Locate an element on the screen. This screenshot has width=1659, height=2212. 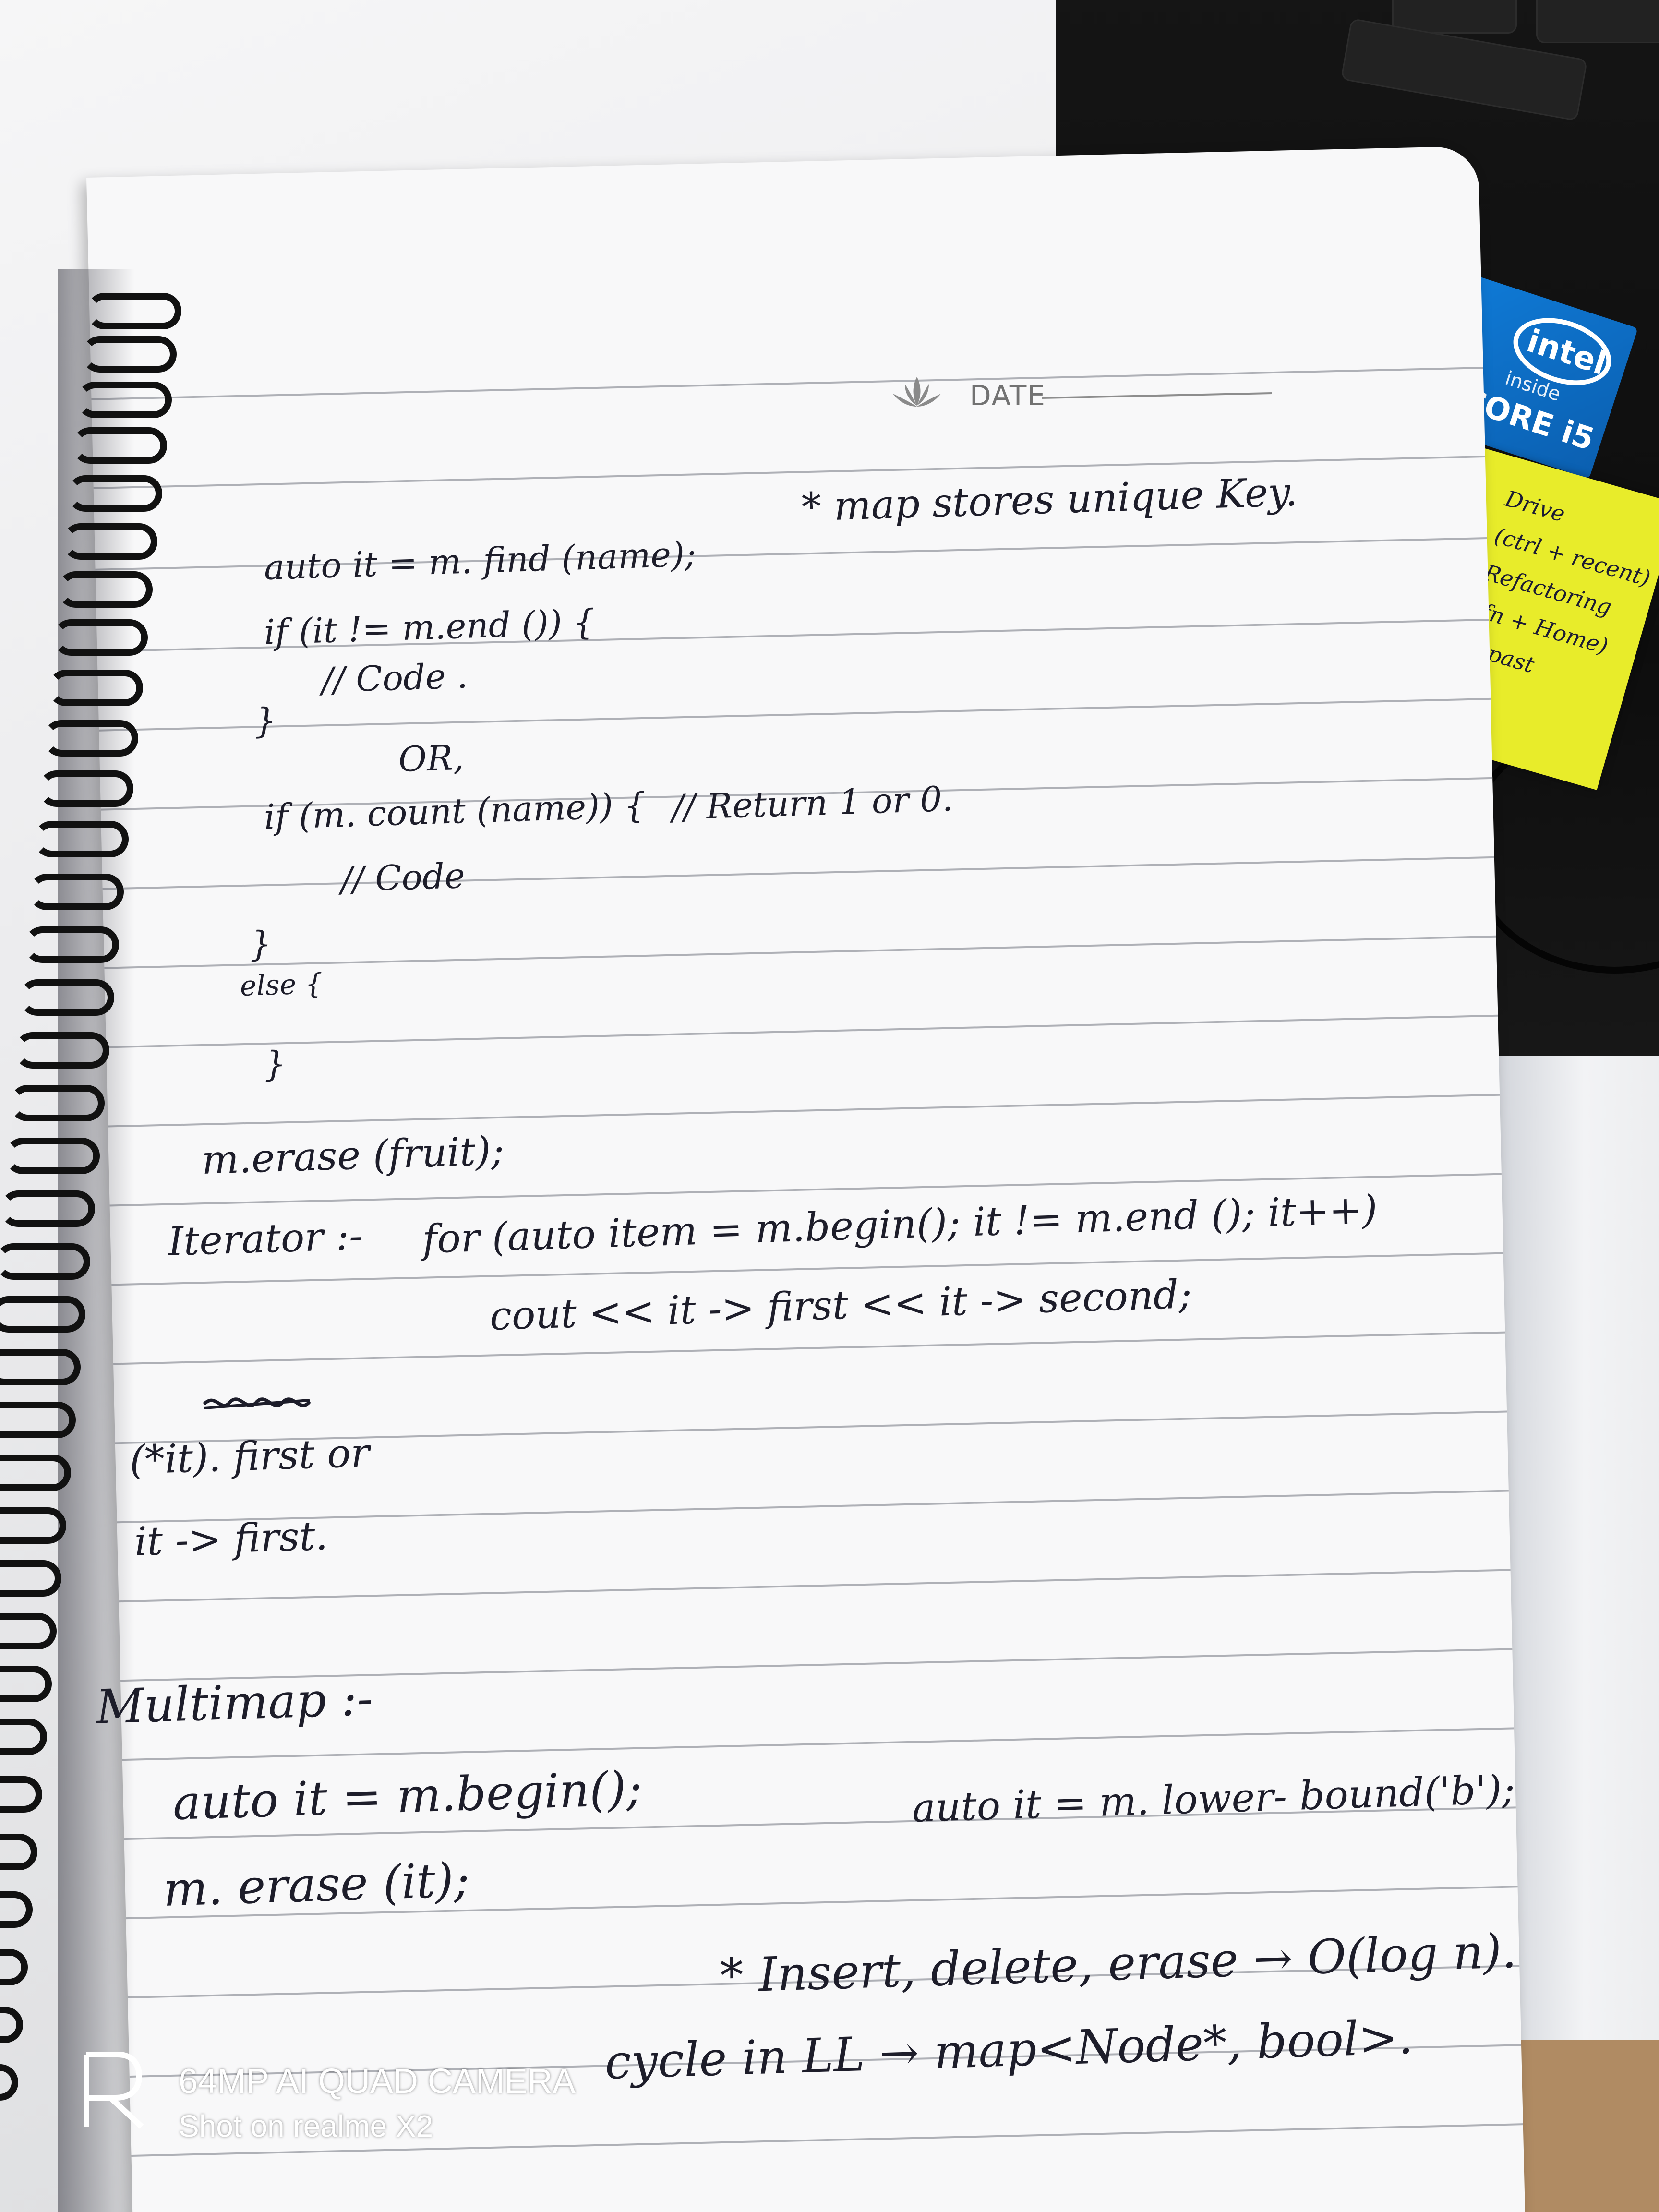
code-brace-1: } is located at coordinates (265, 720).